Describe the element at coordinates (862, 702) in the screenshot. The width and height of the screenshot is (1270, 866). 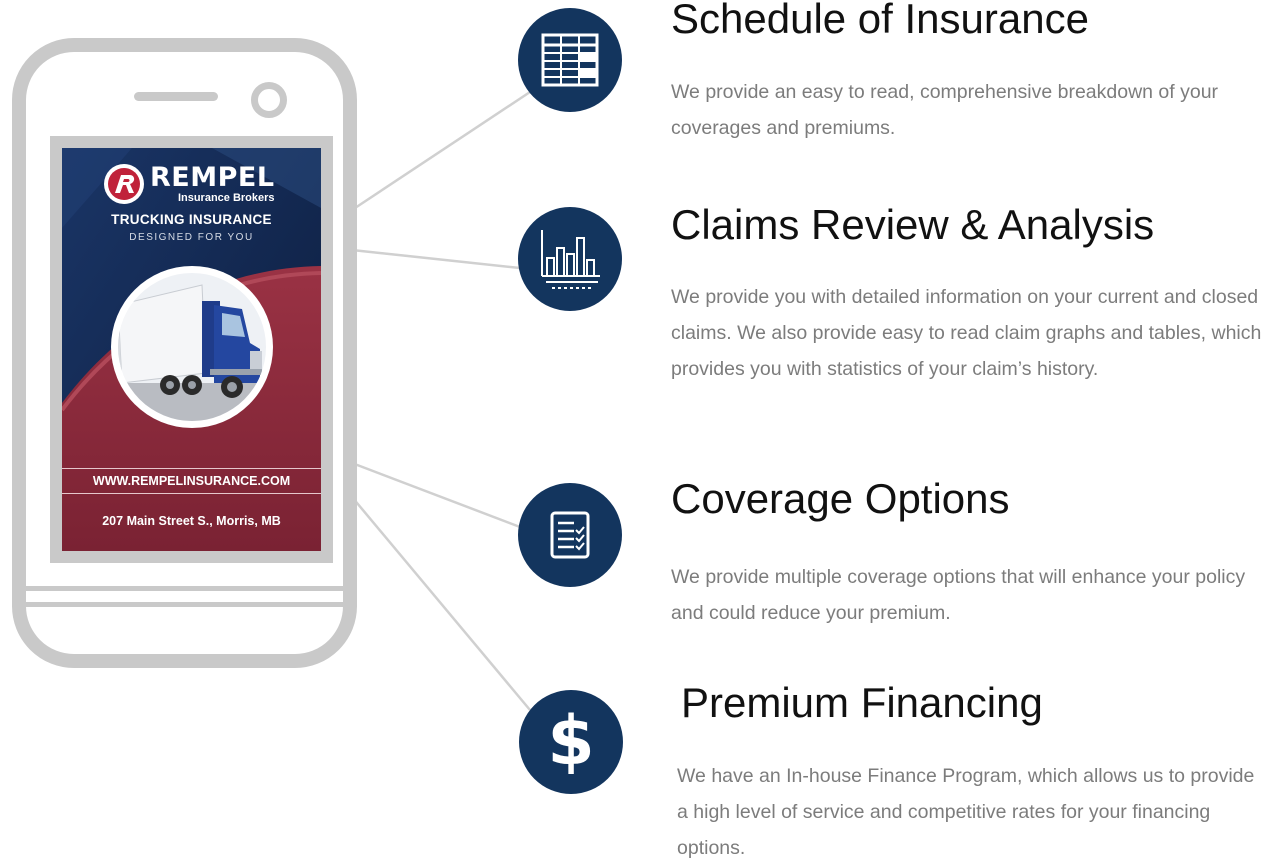
I see `feature-title: Premium Financing` at that location.